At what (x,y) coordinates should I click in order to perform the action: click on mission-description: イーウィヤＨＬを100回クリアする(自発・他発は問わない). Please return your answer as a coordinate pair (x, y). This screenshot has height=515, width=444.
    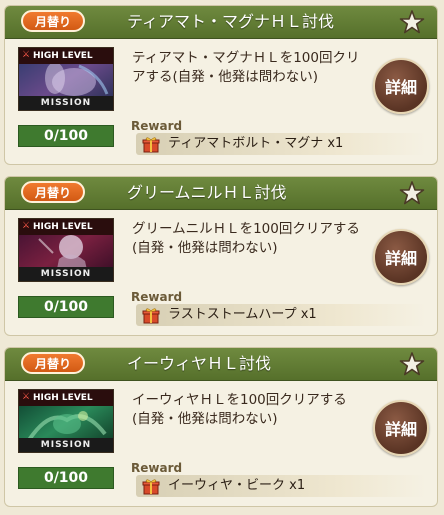
    Looking at the image, I should click on (239, 409).